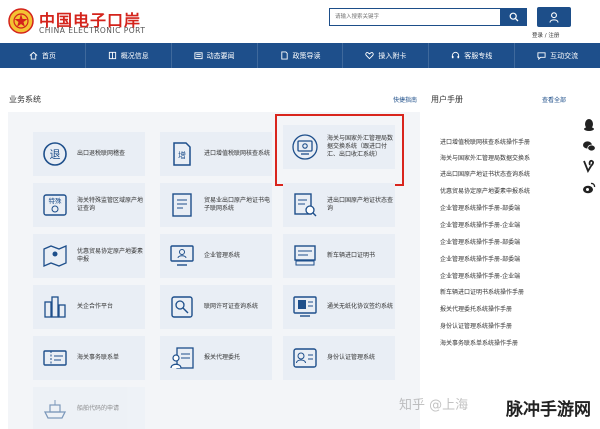 This screenshot has height=429, width=600. Describe the element at coordinates (541, 56) in the screenshot. I see `chat-icon` at that location.